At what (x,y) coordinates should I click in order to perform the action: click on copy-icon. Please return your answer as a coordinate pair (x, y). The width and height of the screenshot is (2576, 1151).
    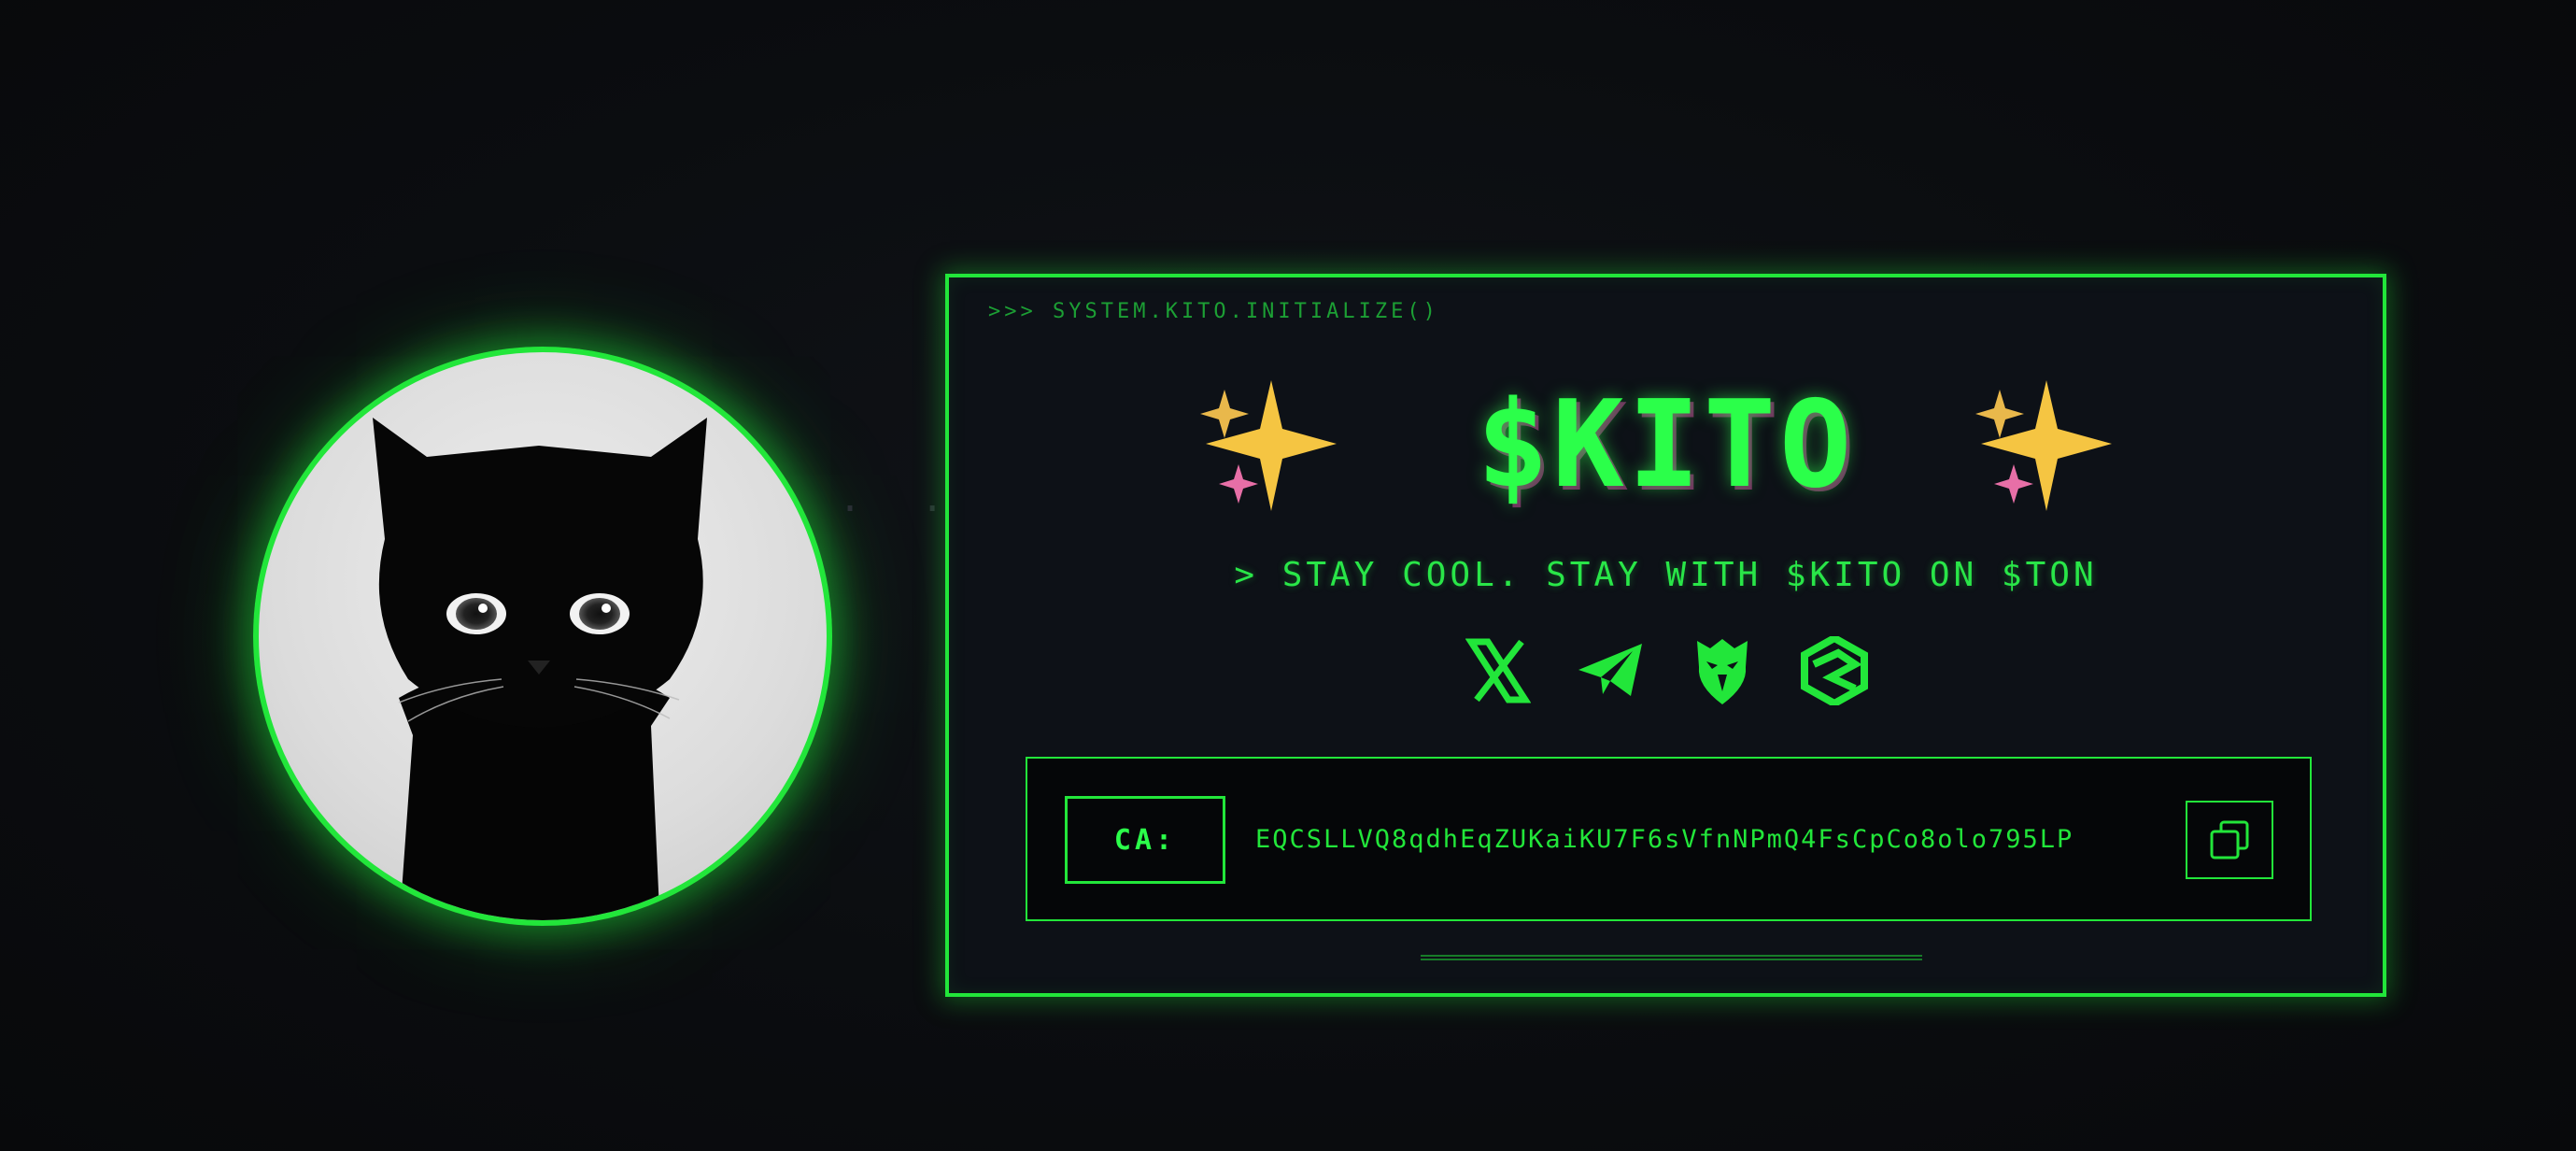
    Looking at the image, I should click on (2229, 840).